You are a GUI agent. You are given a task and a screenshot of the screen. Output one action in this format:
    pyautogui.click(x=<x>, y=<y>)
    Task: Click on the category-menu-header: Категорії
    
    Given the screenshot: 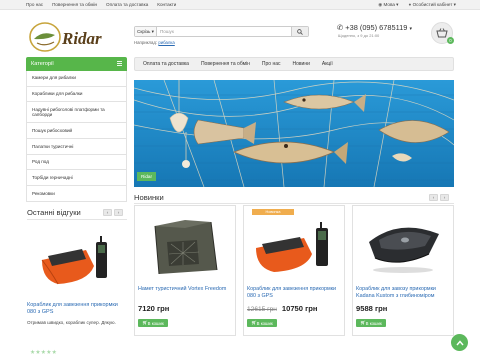 What is the action you would take?
    pyautogui.click(x=76, y=64)
    